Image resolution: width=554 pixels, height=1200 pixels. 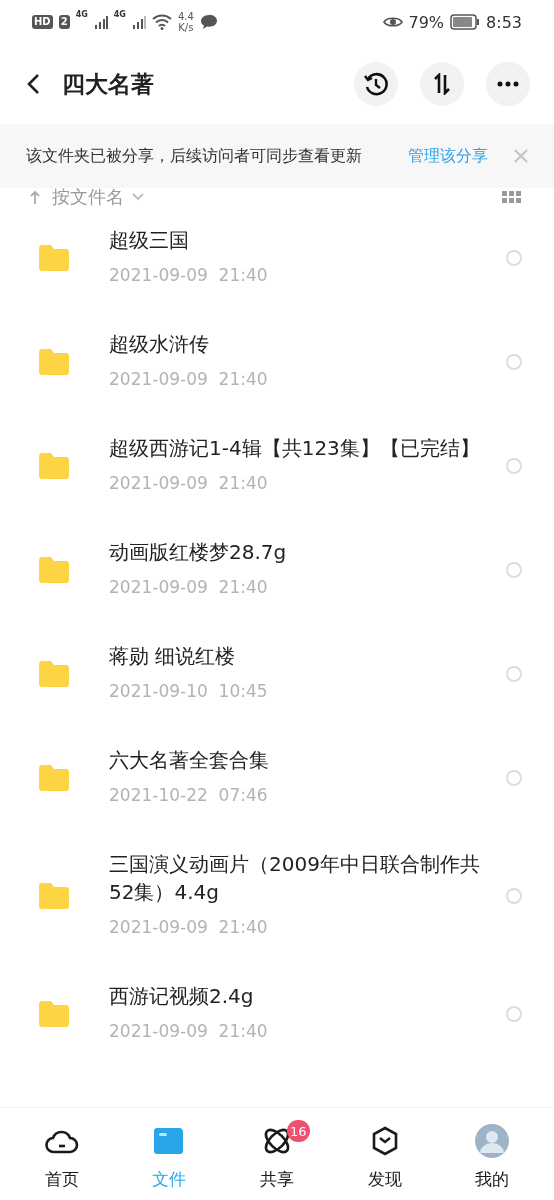 What do you see at coordinates (208, 22) in the screenshot?
I see `message-icon` at bounding box center [208, 22].